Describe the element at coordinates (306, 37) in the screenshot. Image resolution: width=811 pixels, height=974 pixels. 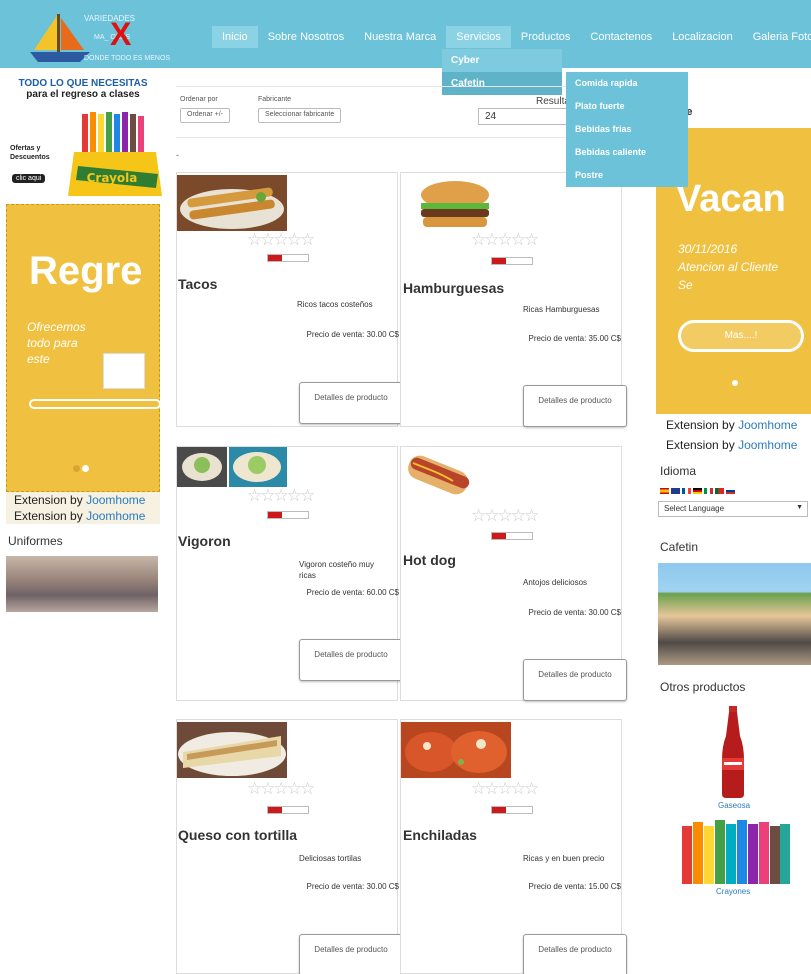
I see `nav-sobre-nosotros: Sobre Nosotros` at that location.